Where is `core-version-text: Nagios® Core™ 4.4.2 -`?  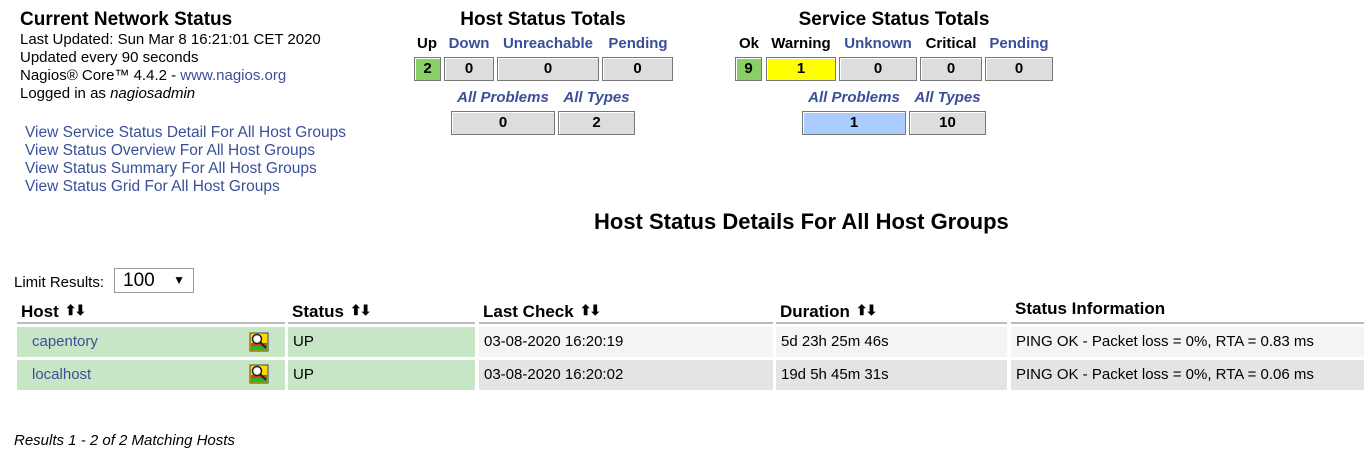
core-version-text: Nagios® Core™ 4.4.2 - is located at coordinates (100, 75).